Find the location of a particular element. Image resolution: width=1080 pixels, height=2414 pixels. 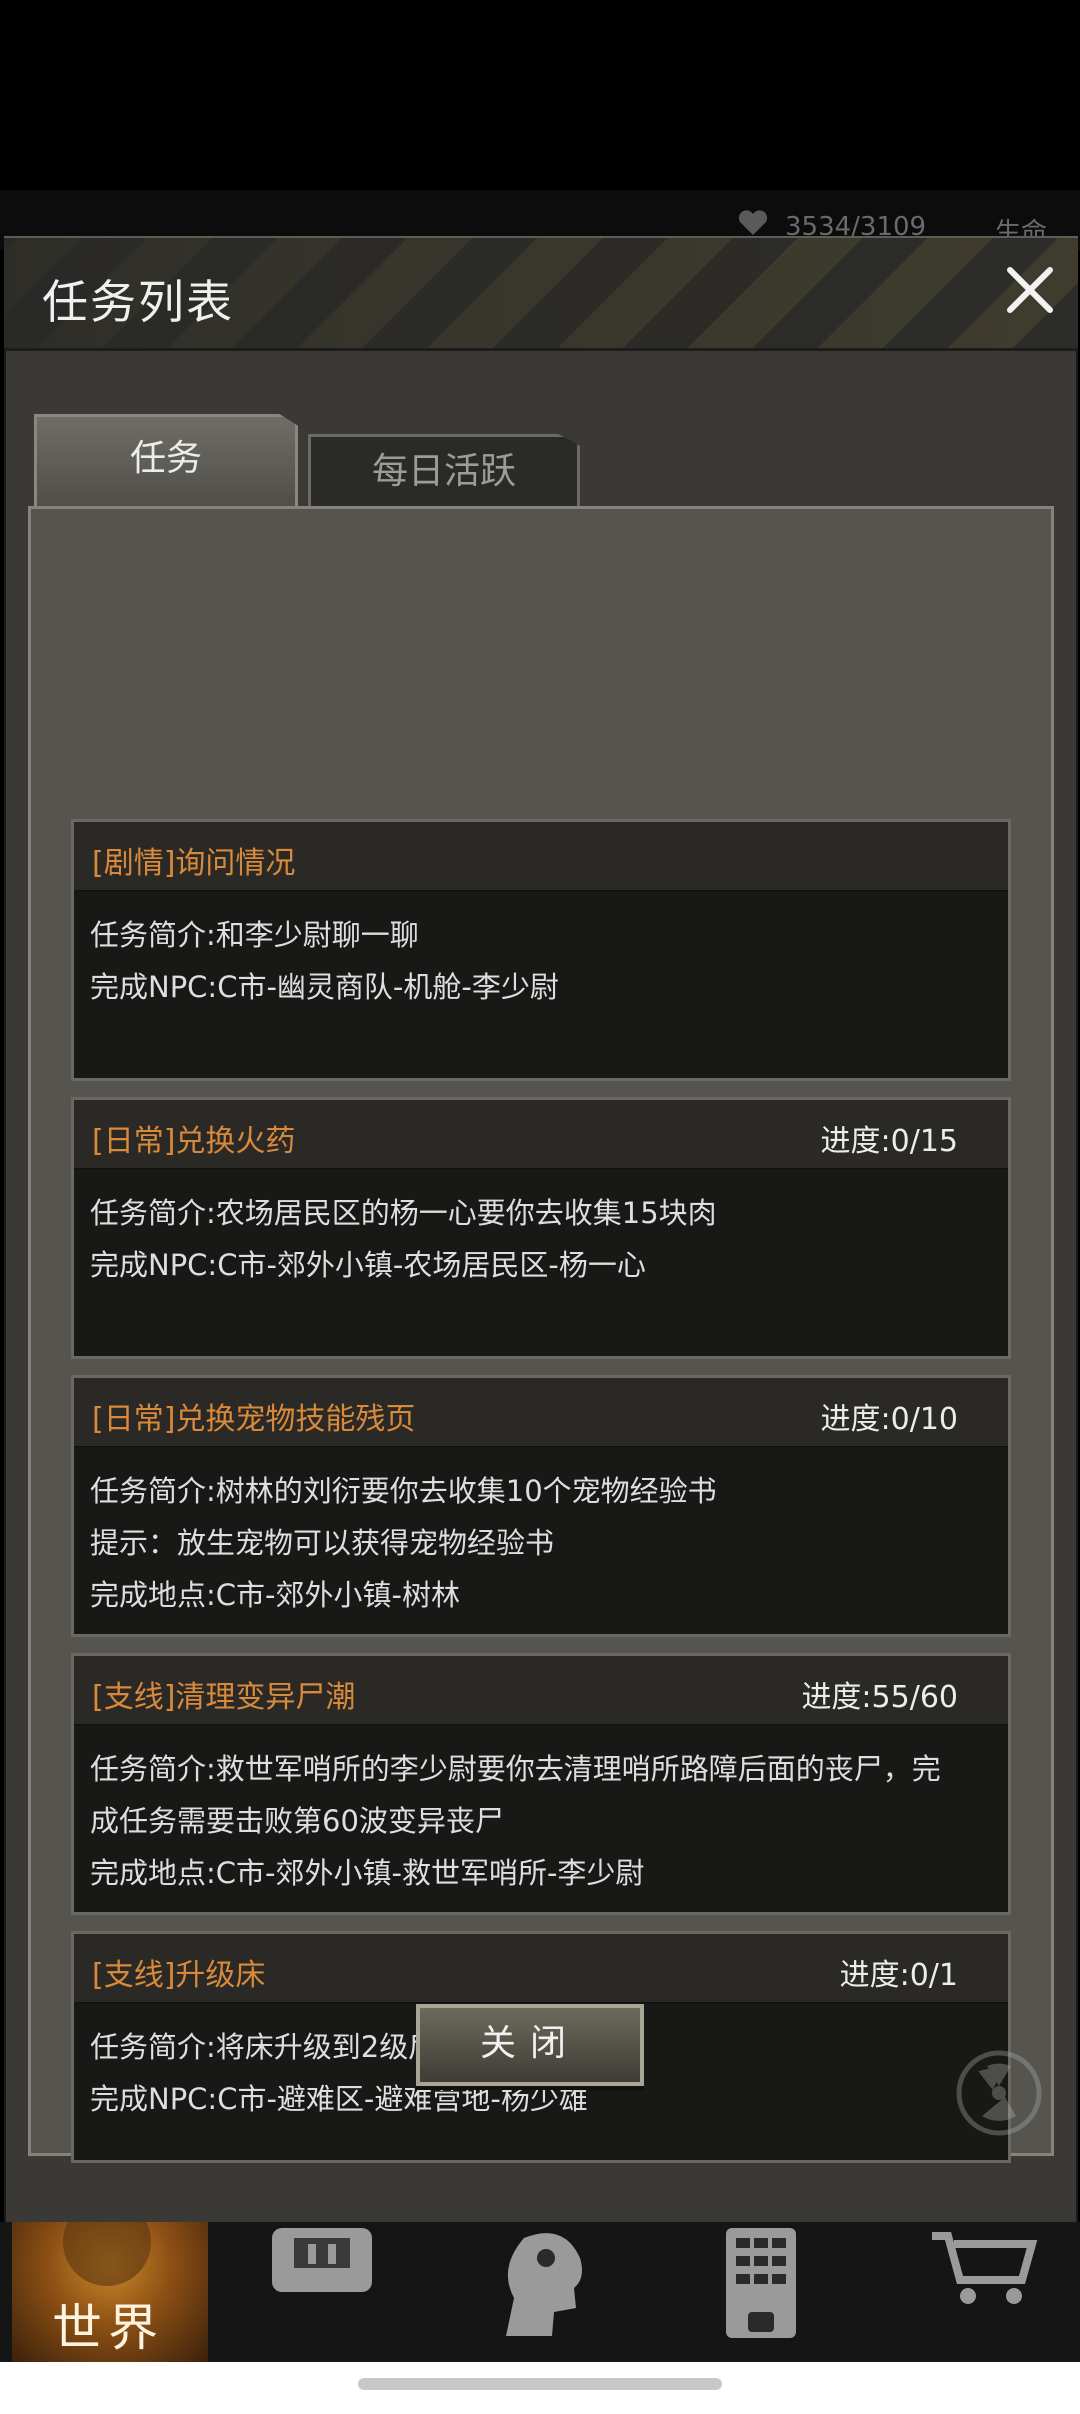

task-title: [日常]兑换宠物技能残页 is located at coordinates (254, 1419).